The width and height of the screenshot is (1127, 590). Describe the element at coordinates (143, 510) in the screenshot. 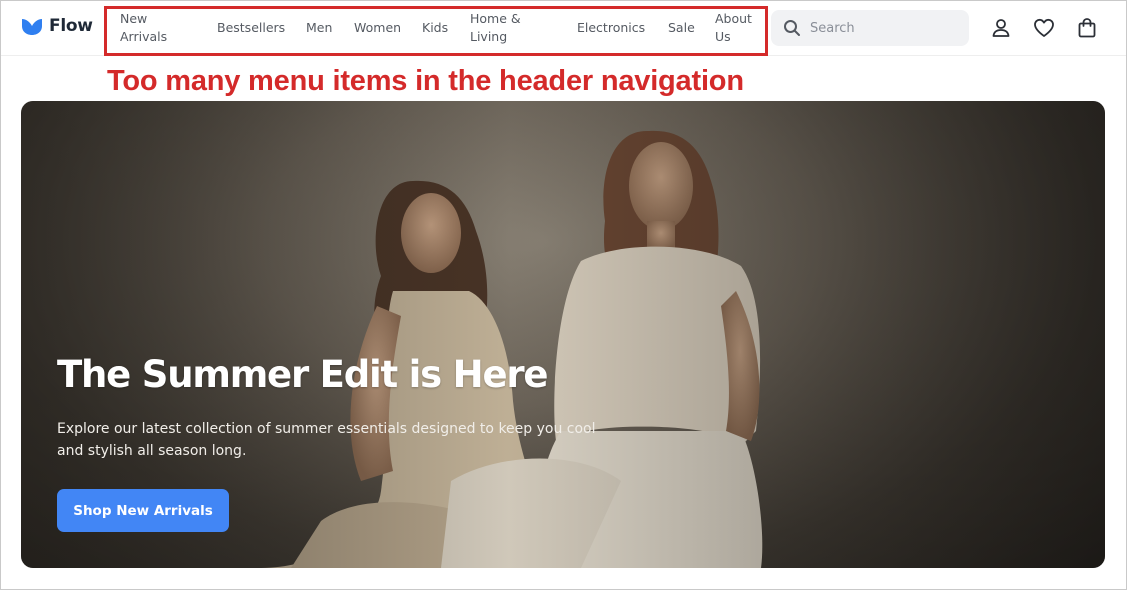

I see `shop-new-arrivals-button: Shop New Arrivals` at that location.